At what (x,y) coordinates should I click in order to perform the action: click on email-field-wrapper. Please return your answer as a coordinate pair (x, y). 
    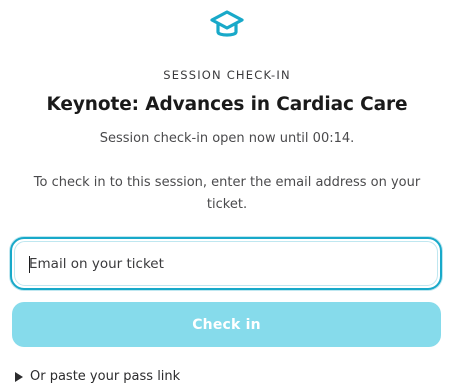
    Looking at the image, I should click on (226, 263).